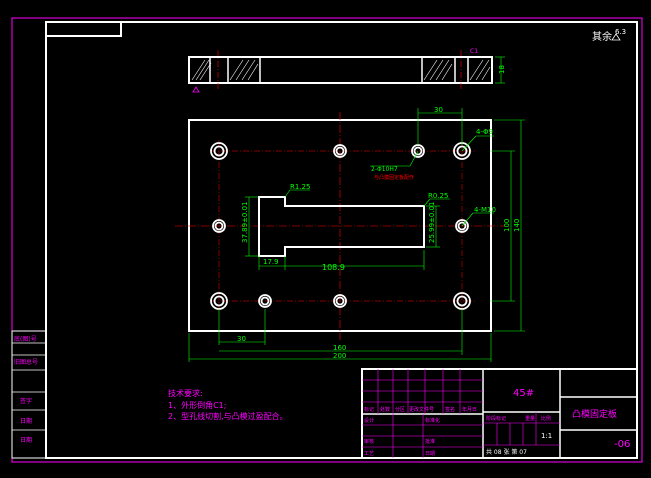 This screenshot has height=478, width=651. Describe the element at coordinates (421, 409) in the screenshot. I see `title-row-label-3: 更改文件号` at that location.